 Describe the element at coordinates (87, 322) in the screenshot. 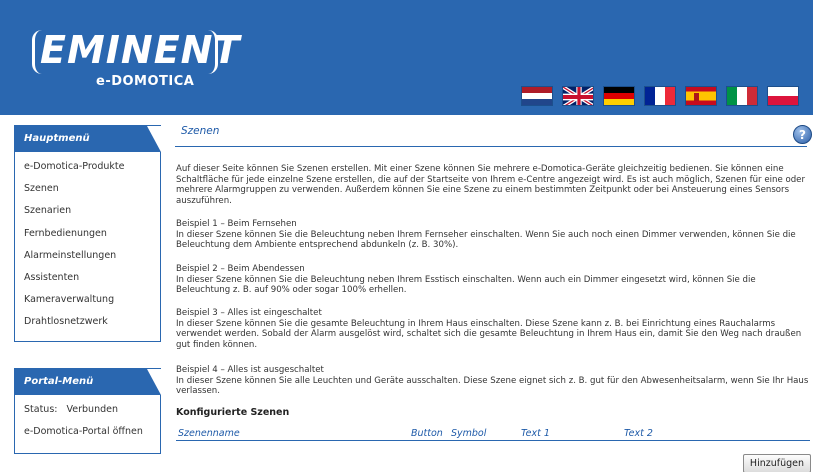

I see `menu-item-wireless-network: Drahtlosnetzwerk` at that location.